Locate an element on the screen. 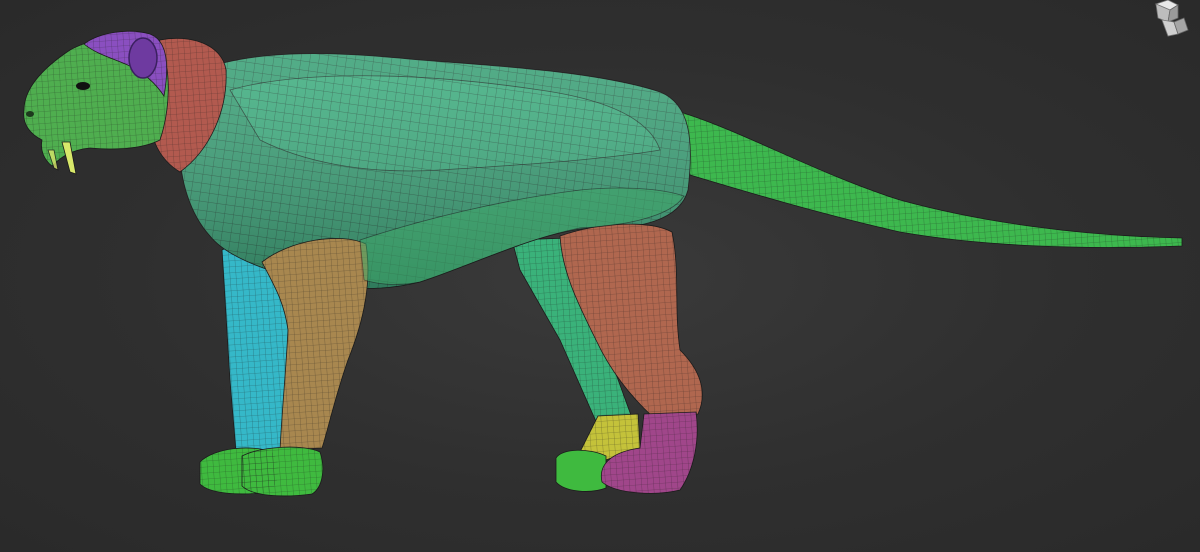 The width and height of the screenshot is (1200, 552). eye is located at coordinates (83, 86).